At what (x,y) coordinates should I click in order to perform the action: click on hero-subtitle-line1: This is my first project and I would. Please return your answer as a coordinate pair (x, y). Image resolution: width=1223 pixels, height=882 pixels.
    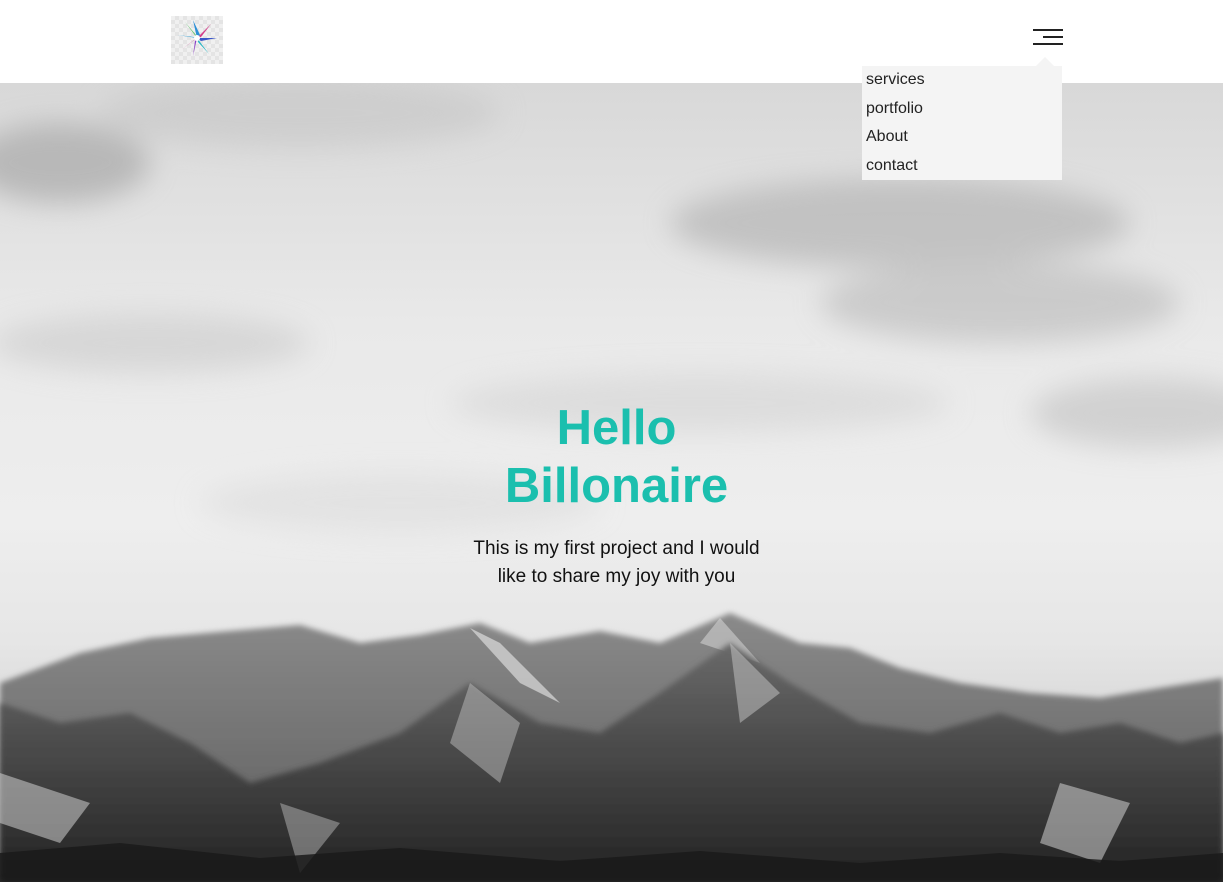
    Looking at the image, I should click on (616, 548).